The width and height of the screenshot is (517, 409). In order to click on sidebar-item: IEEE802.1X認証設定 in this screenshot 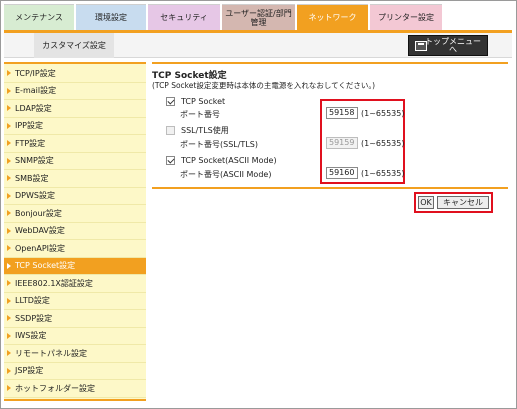, I will do `click(75, 284)`.